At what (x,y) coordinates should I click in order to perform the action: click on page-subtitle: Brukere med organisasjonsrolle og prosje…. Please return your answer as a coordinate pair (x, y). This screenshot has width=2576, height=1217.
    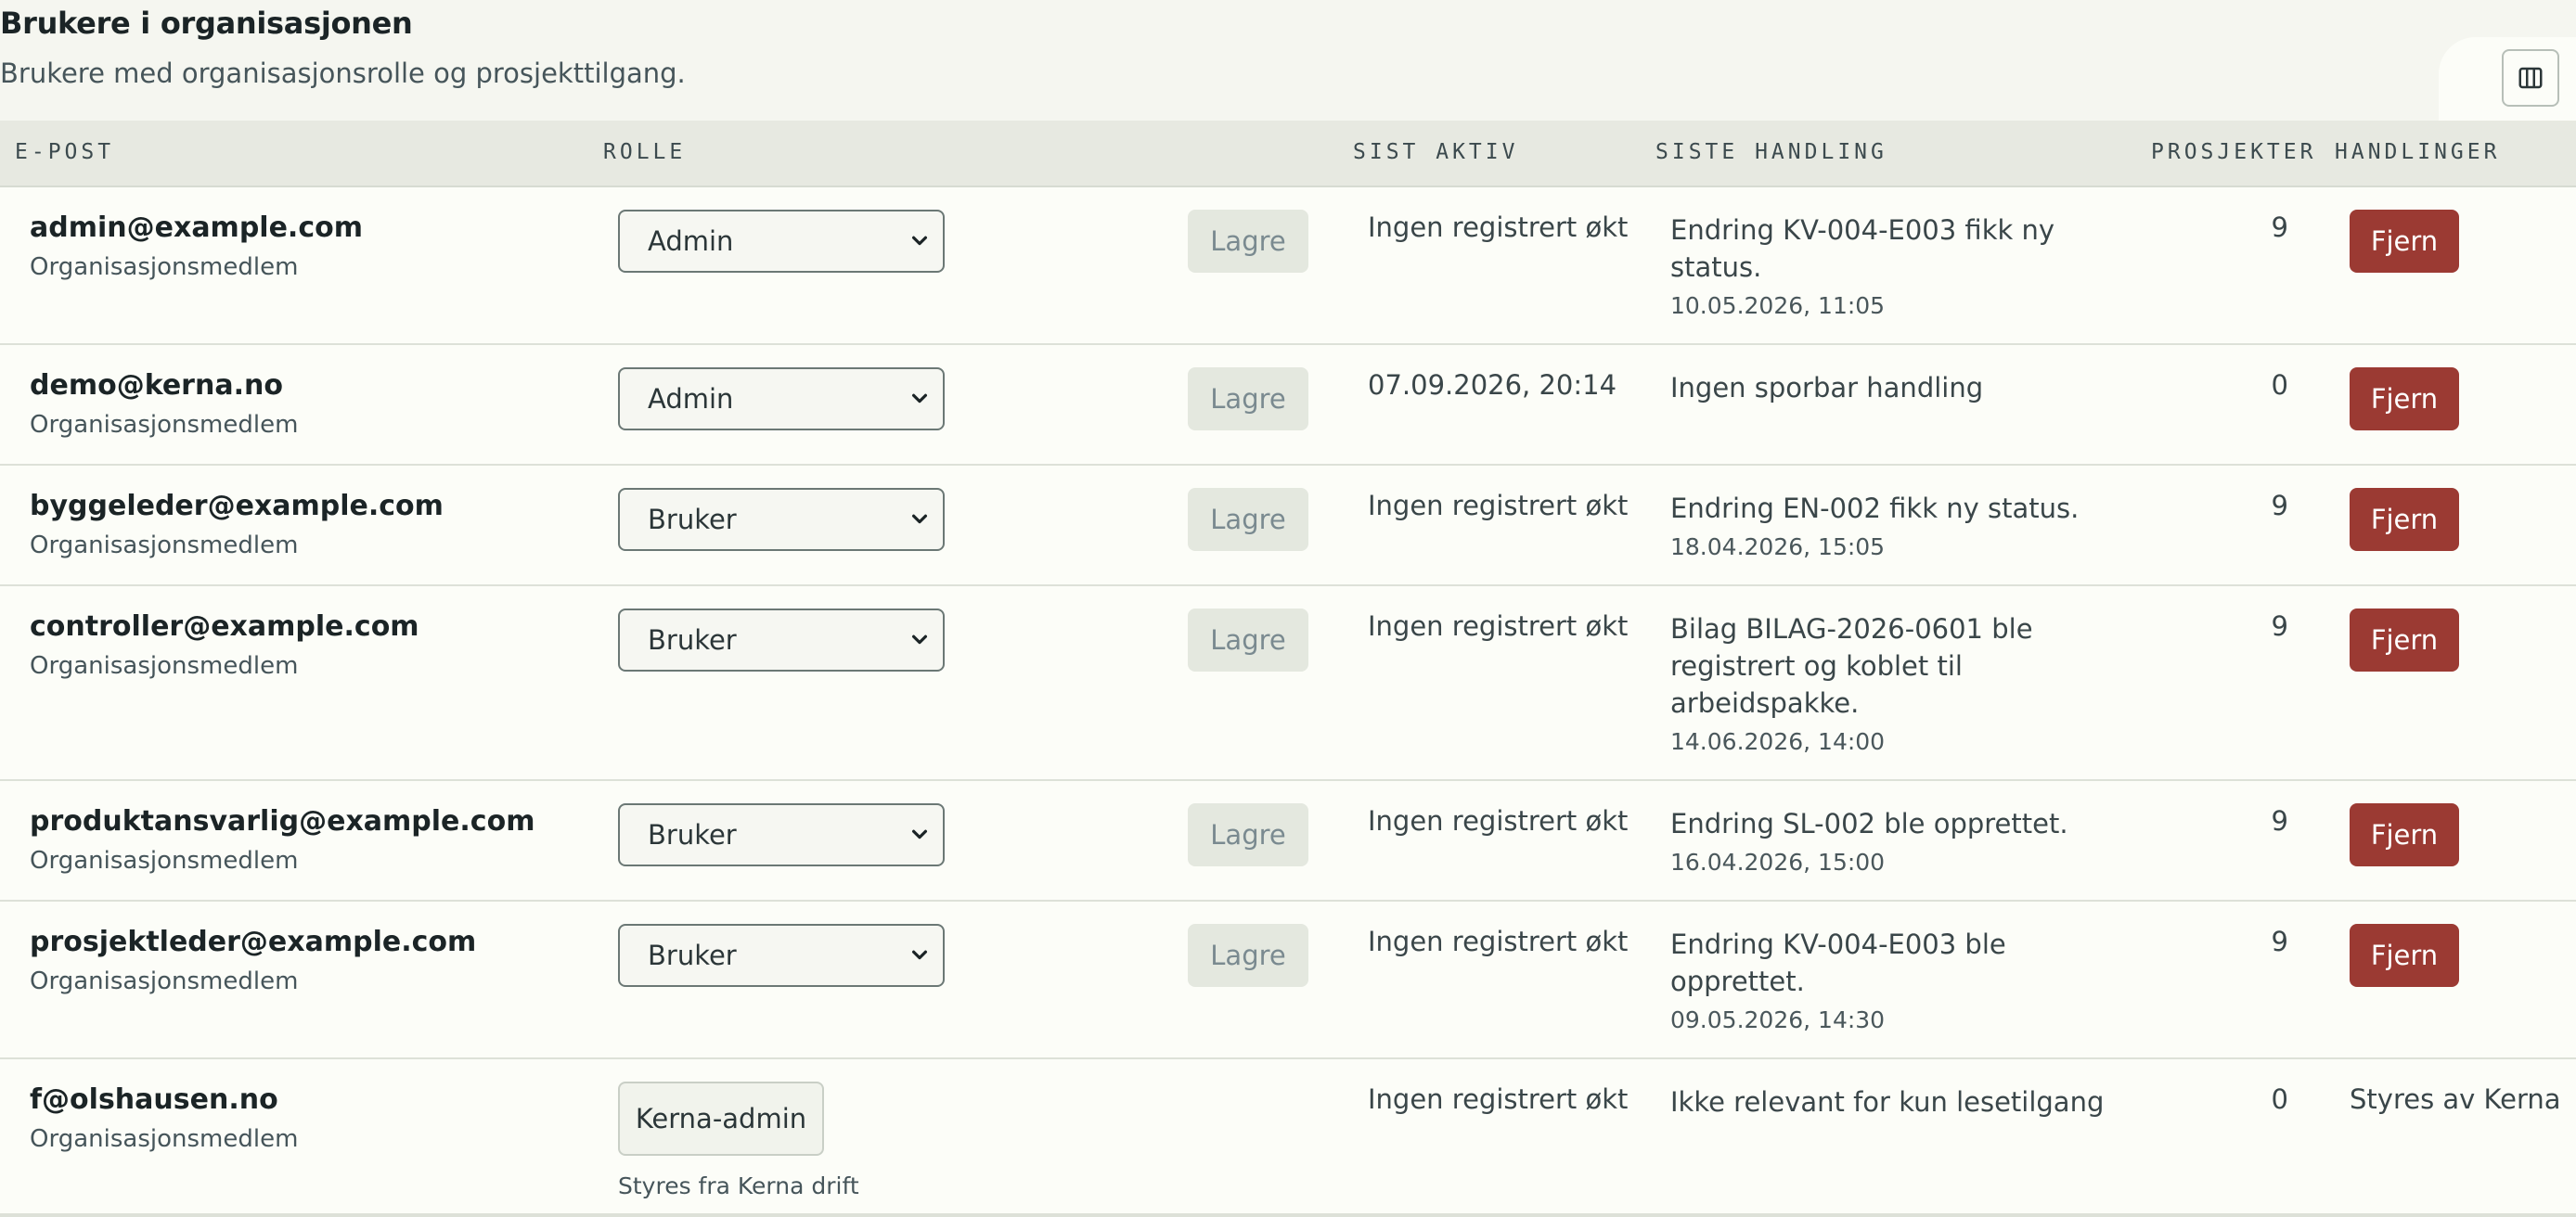
    Looking at the image, I should click on (343, 73).